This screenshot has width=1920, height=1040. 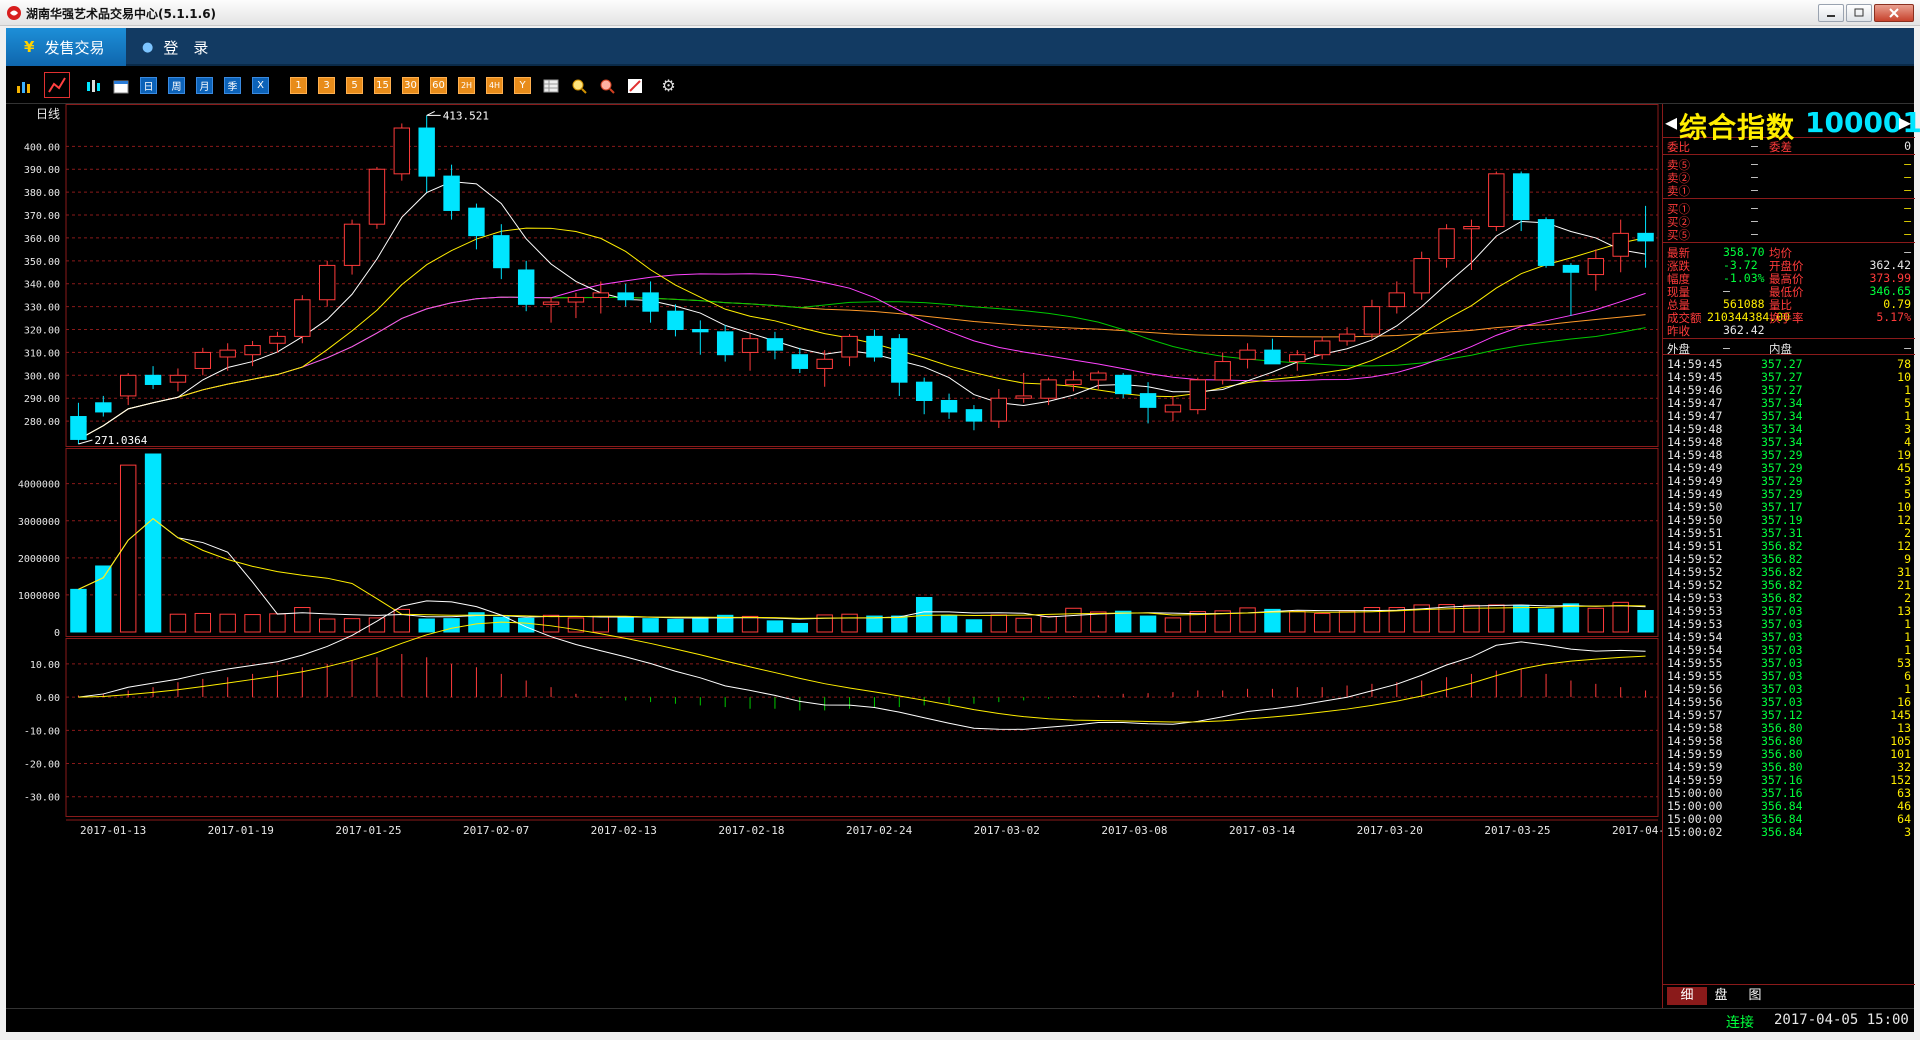 What do you see at coordinates (862, 727) in the screenshot?
I see `panel-frame` at bounding box center [862, 727].